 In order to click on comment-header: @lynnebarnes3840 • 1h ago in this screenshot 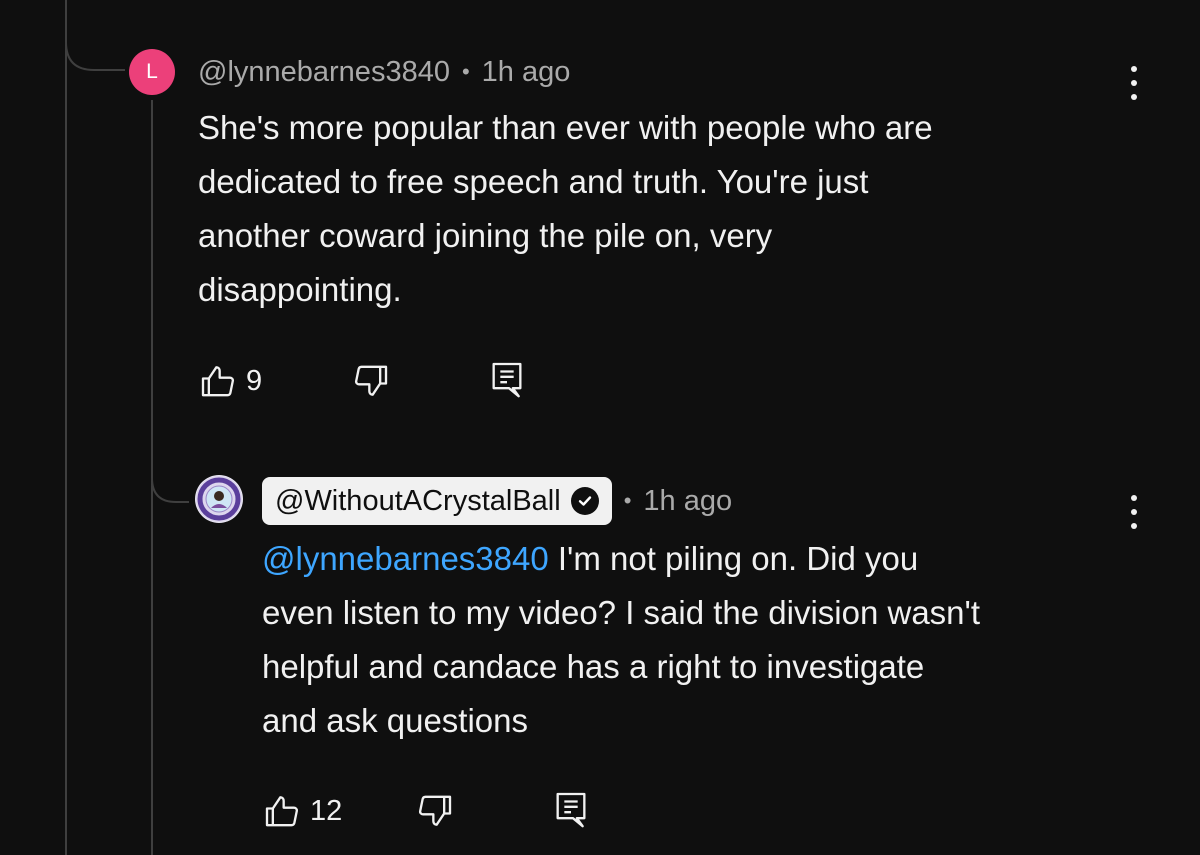, I will do `click(384, 72)`.